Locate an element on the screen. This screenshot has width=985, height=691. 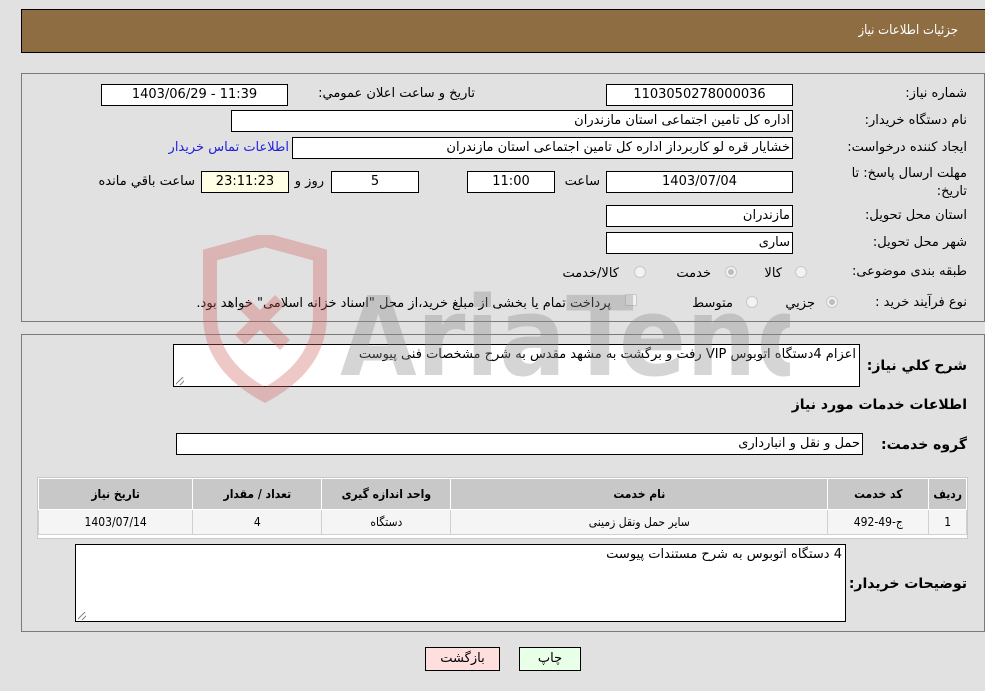
treasury-checkbox is located at coordinates (631, 300).